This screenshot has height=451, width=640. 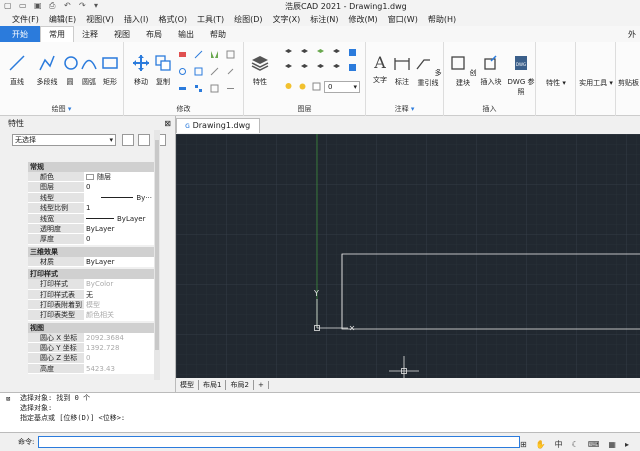 I want to click on offset-icon, so click(x=198, y=71).